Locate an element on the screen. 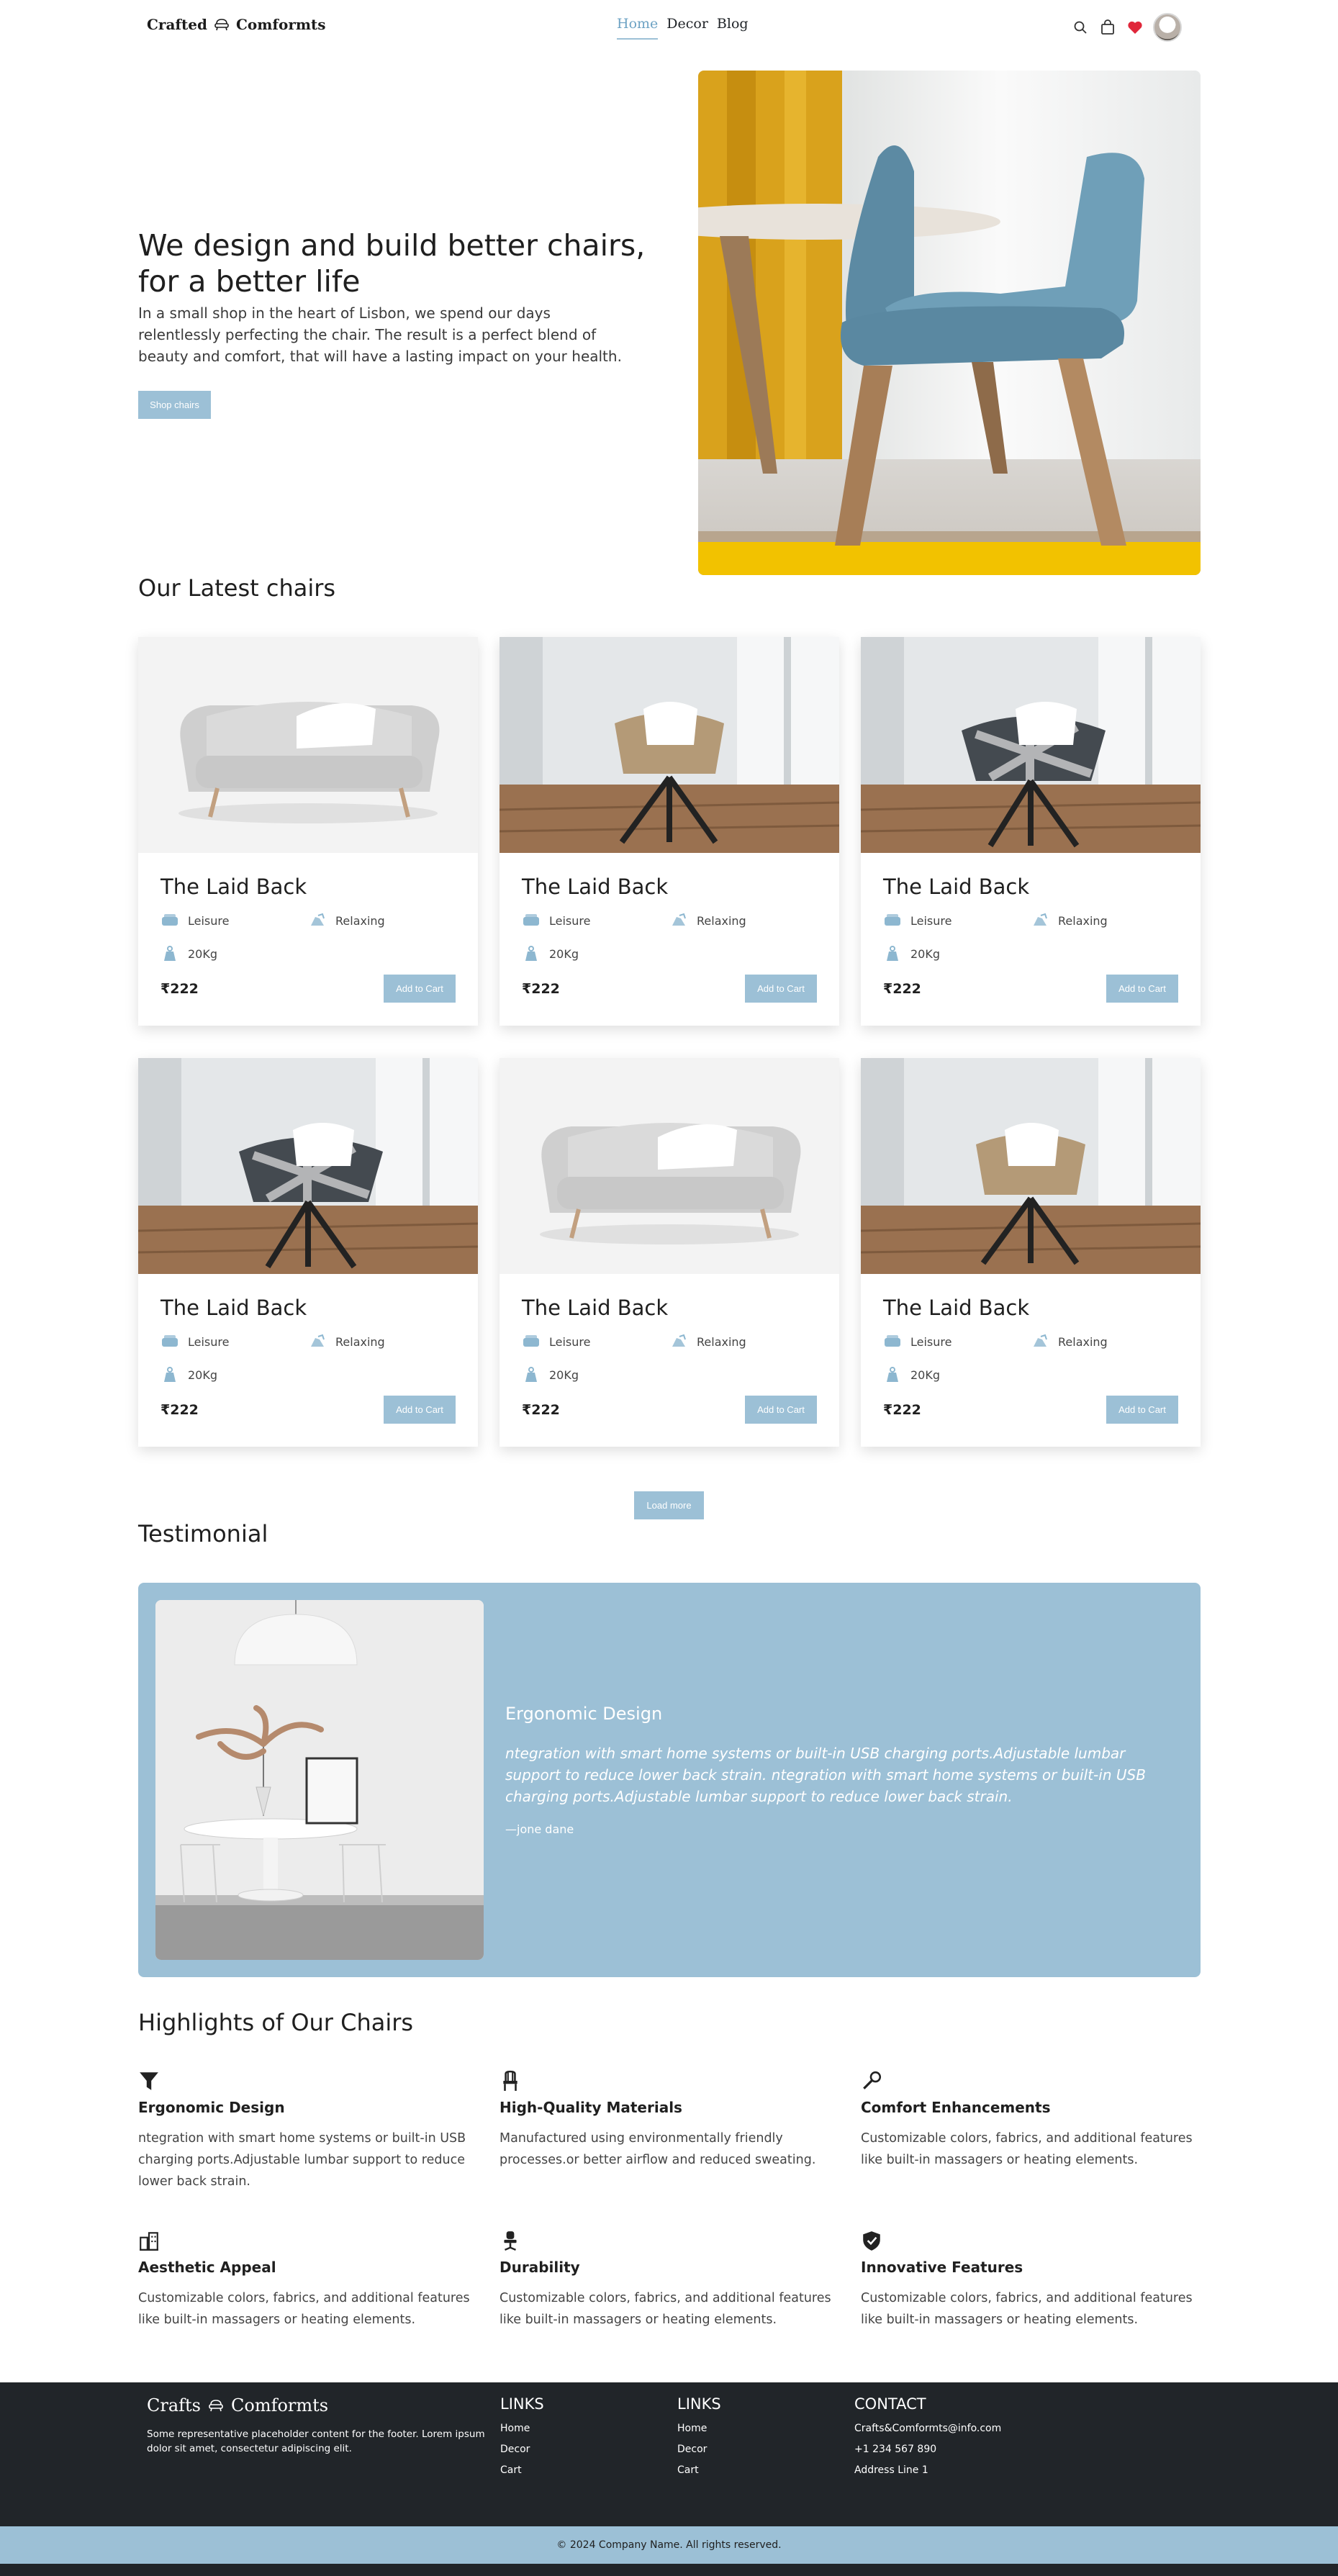 The height and width of the screenshot is (2576, 1338). plaid-chair-icon is located at coordinates (308, 1166).